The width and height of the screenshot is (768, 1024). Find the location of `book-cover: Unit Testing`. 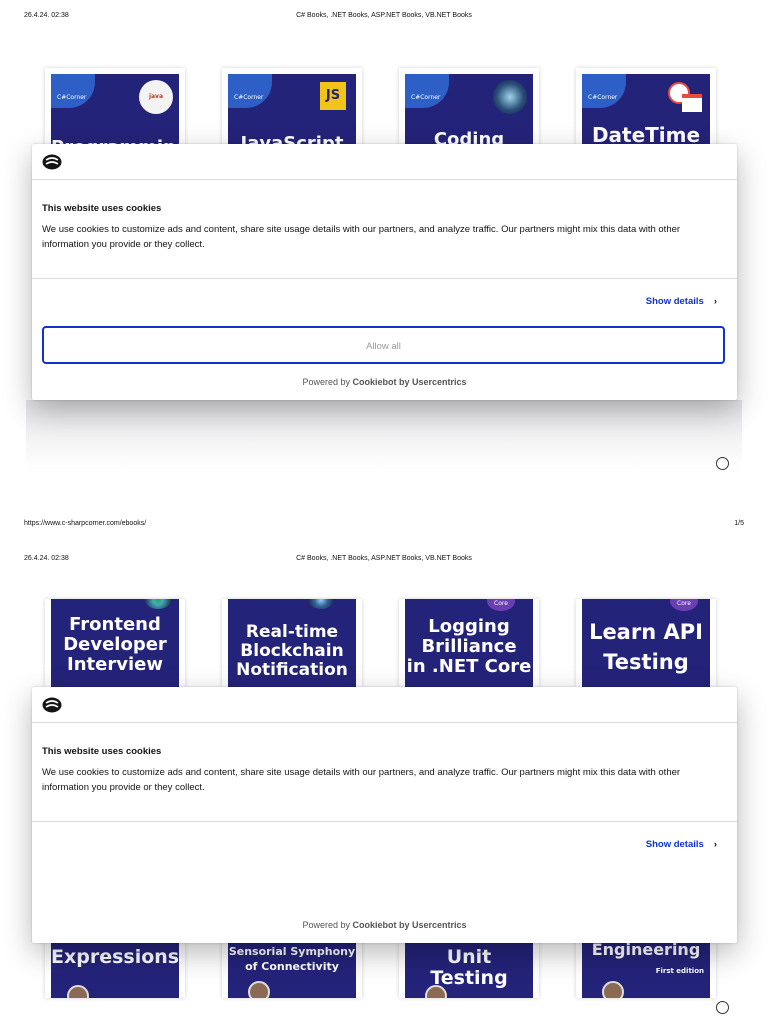

book-cover: Unit Testing is located at coordinates (469, 968).